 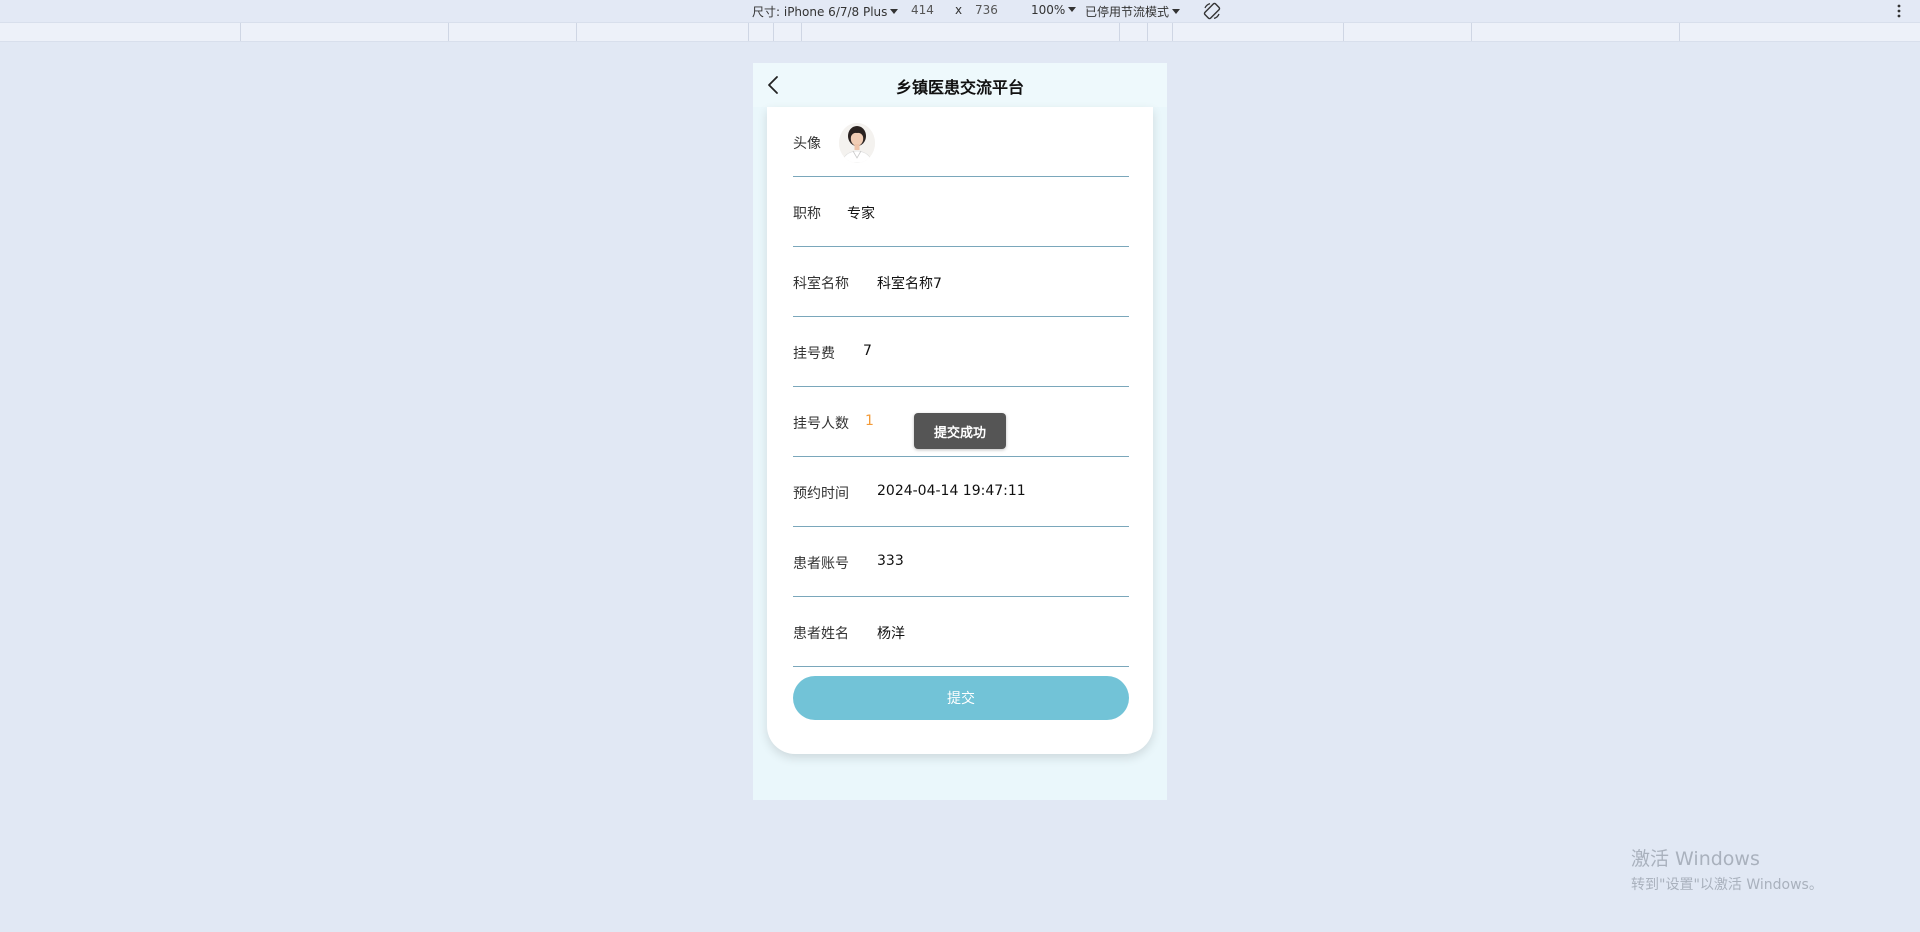 I want to click on device-select-label: 尺寸: iPhone 6/7/8 Plus, so click(x=820, y=12).